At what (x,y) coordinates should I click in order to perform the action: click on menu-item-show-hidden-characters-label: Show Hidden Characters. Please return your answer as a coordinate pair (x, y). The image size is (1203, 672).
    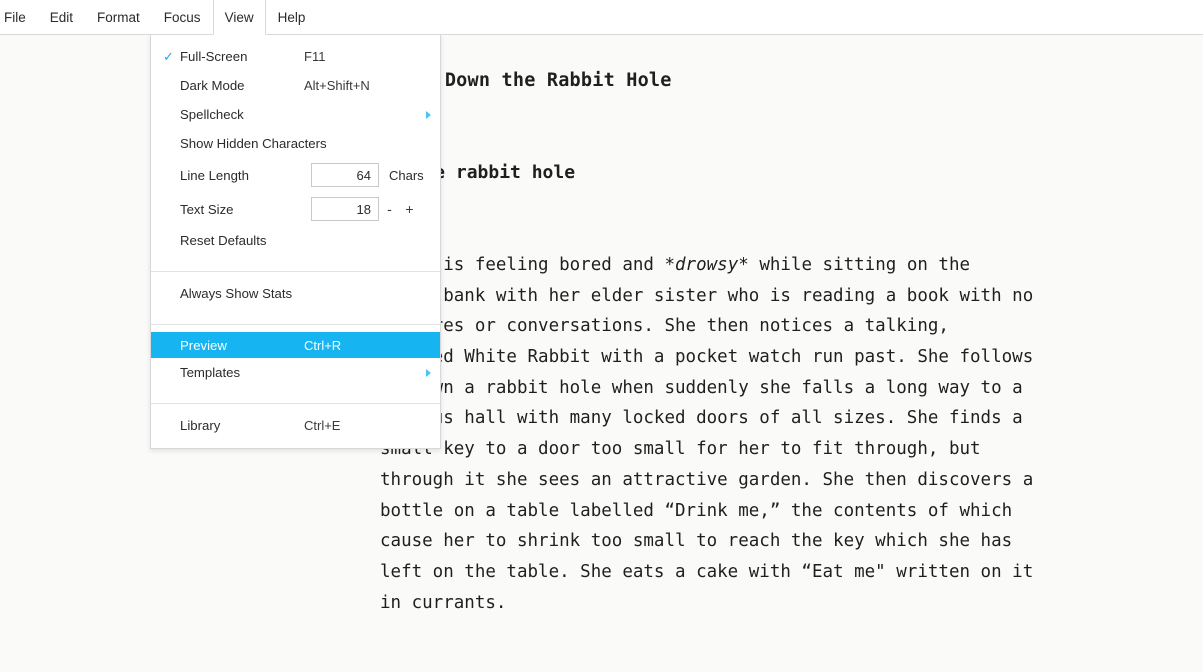
    Looking at the image, I should click on (253, 143).